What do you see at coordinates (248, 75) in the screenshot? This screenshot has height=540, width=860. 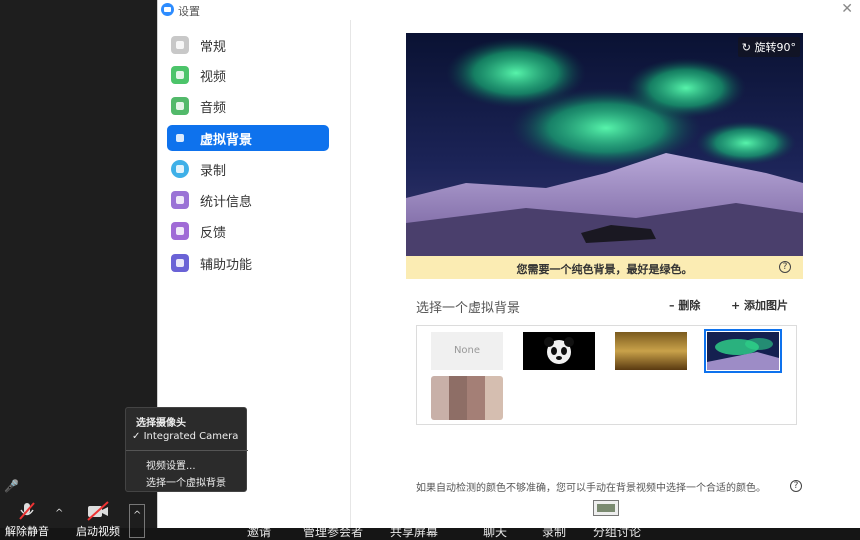 I see `sidebar-item-video: 视频` at bounding box center [248, 75].